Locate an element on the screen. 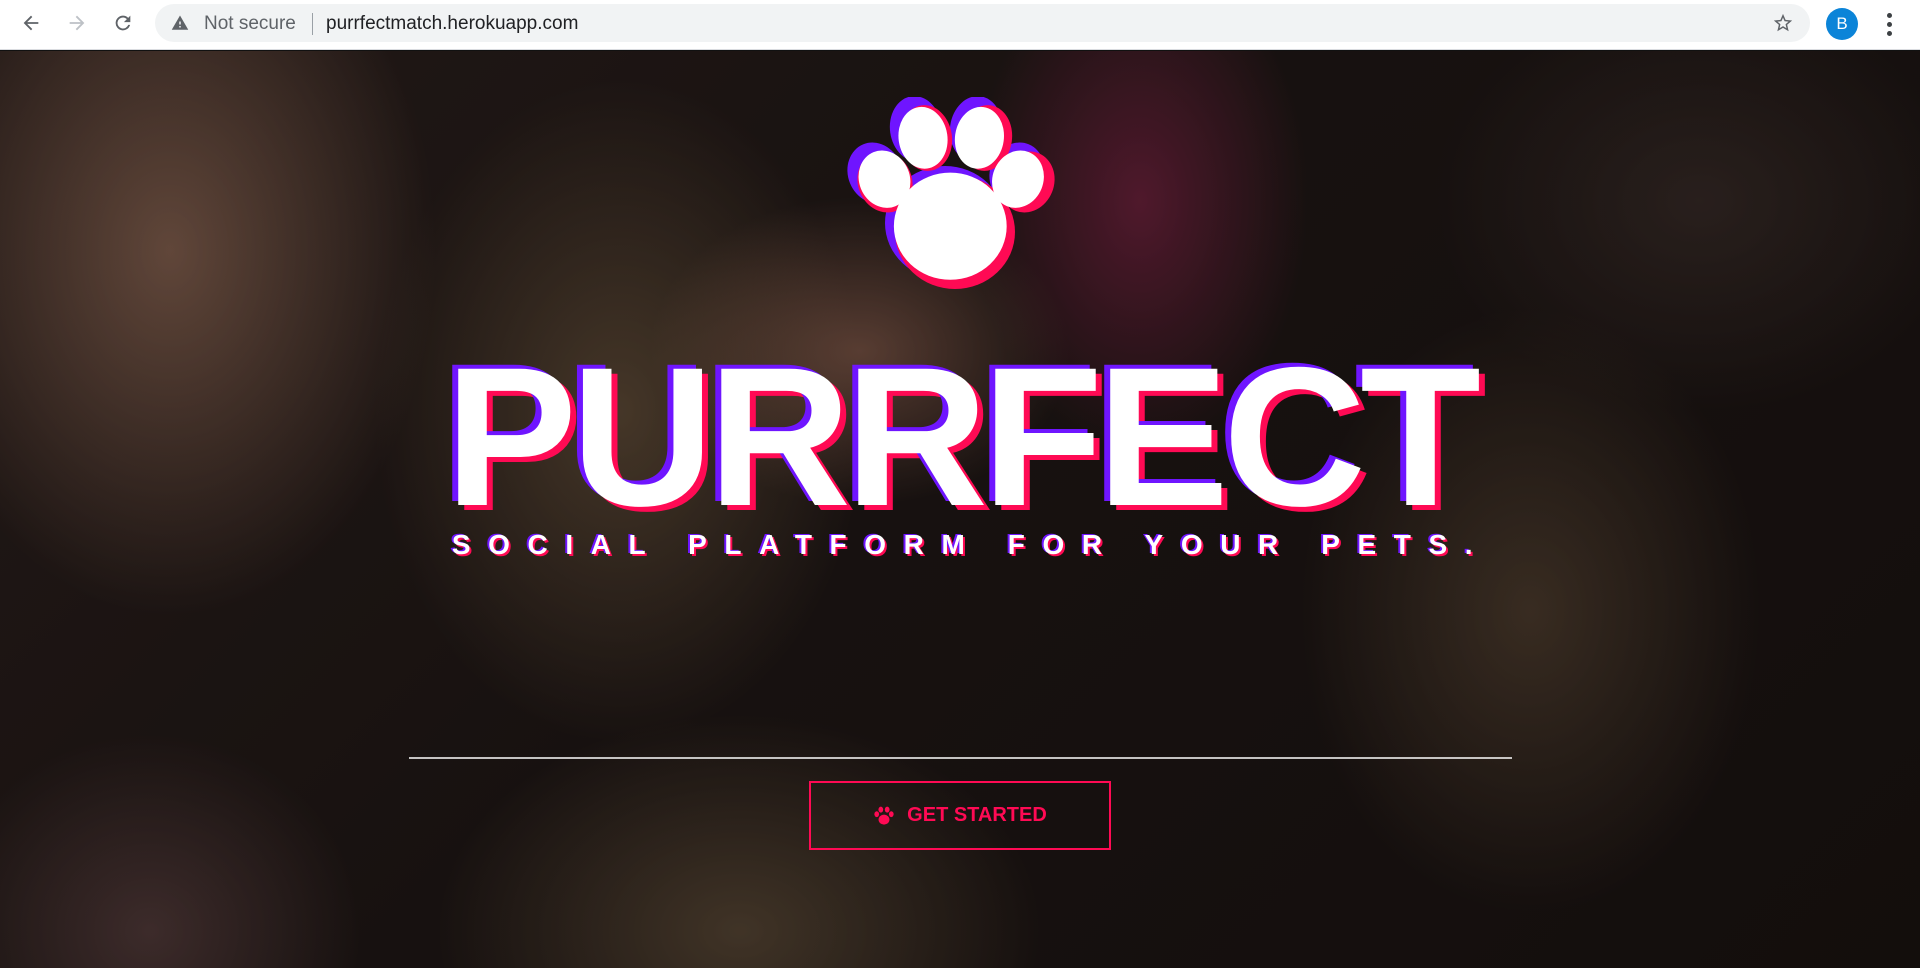 The height and width of the screenshot is (968, 1920). url-text: purrfectmatch.herokuapp.com is located at coordinates (452, 24).